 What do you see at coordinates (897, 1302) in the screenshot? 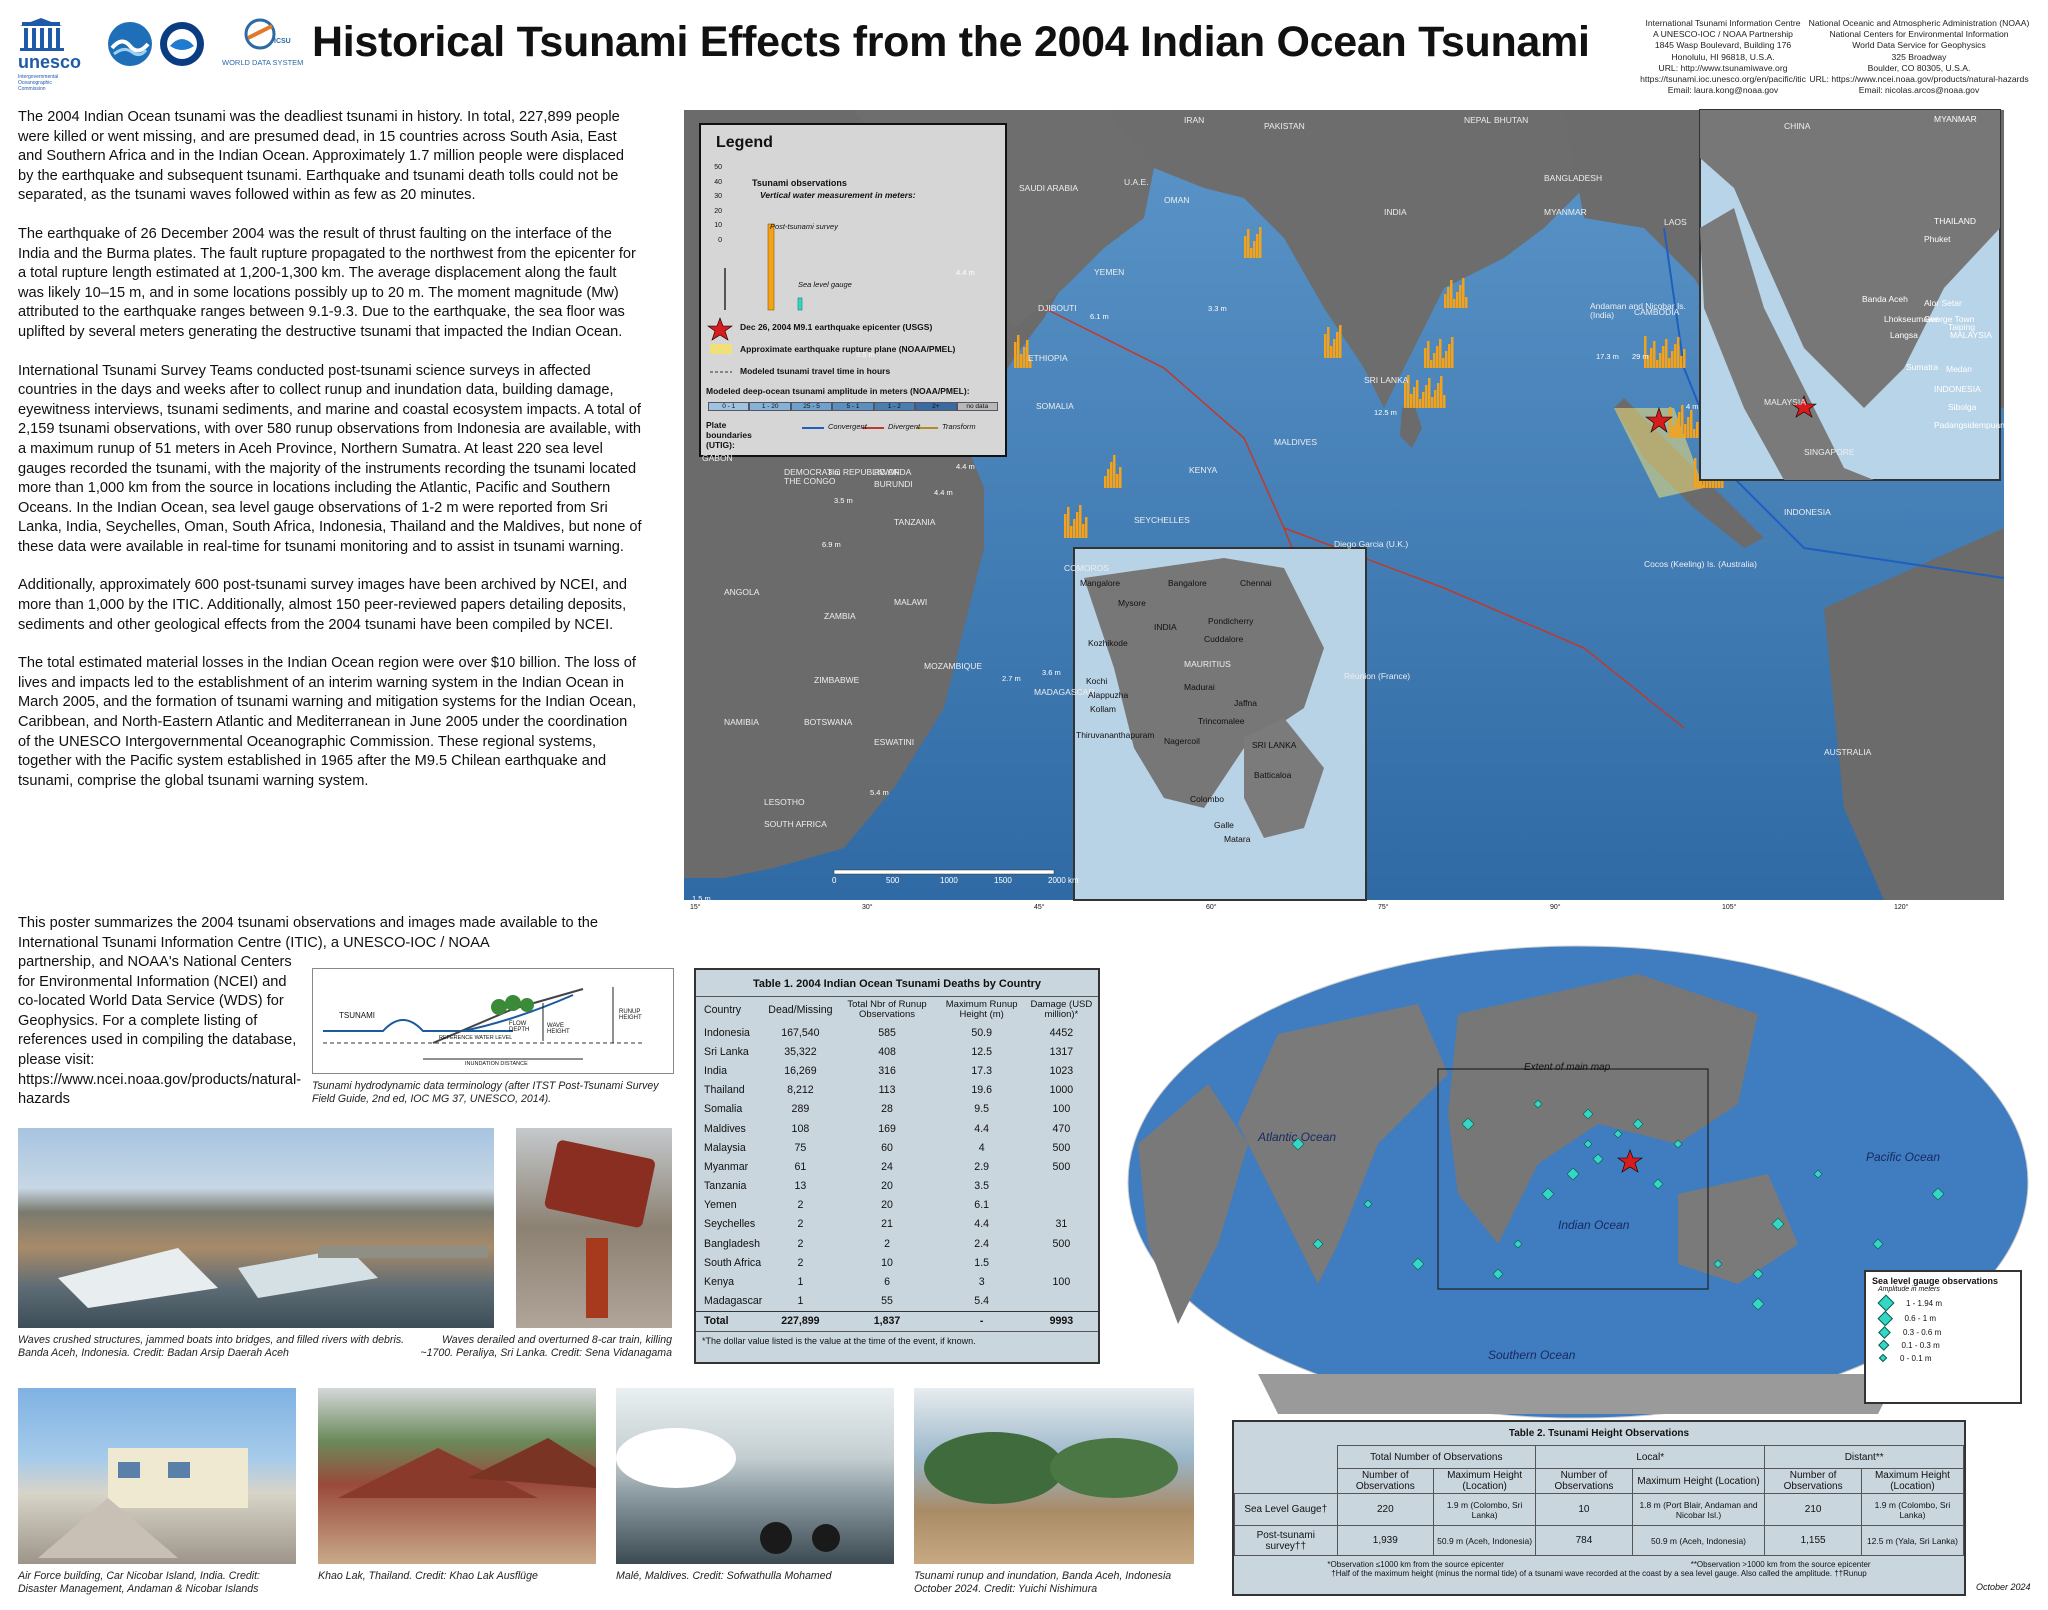
I see `table1-row: Madagascar 1 55 5.4` at bounding box center [897, 1302].